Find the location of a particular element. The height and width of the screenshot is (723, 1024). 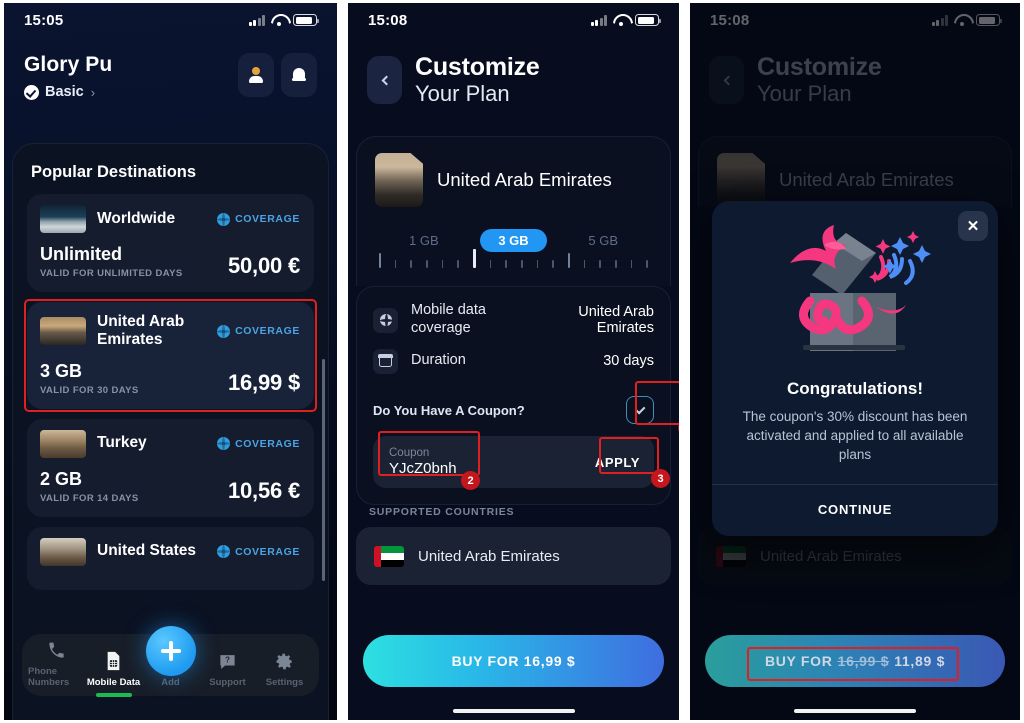

coupon-checkbox is located at coordinates (640, 410).